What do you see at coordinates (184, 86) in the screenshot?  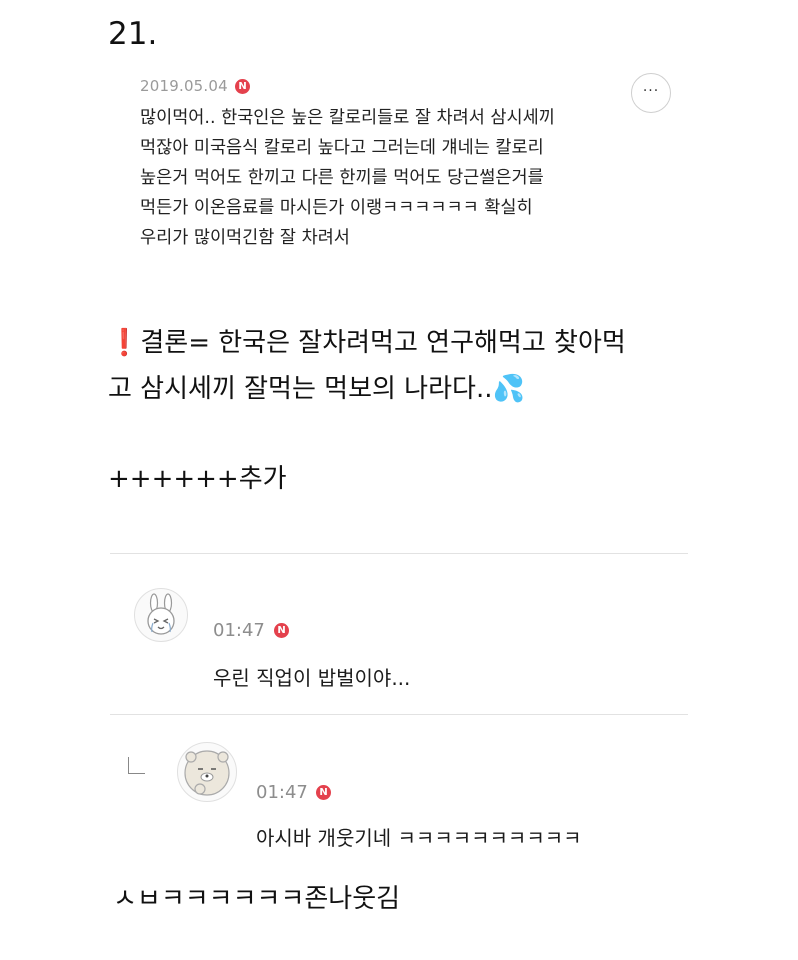 I see `comment-date: 2019.05.04` at bounding box center [184, 86].